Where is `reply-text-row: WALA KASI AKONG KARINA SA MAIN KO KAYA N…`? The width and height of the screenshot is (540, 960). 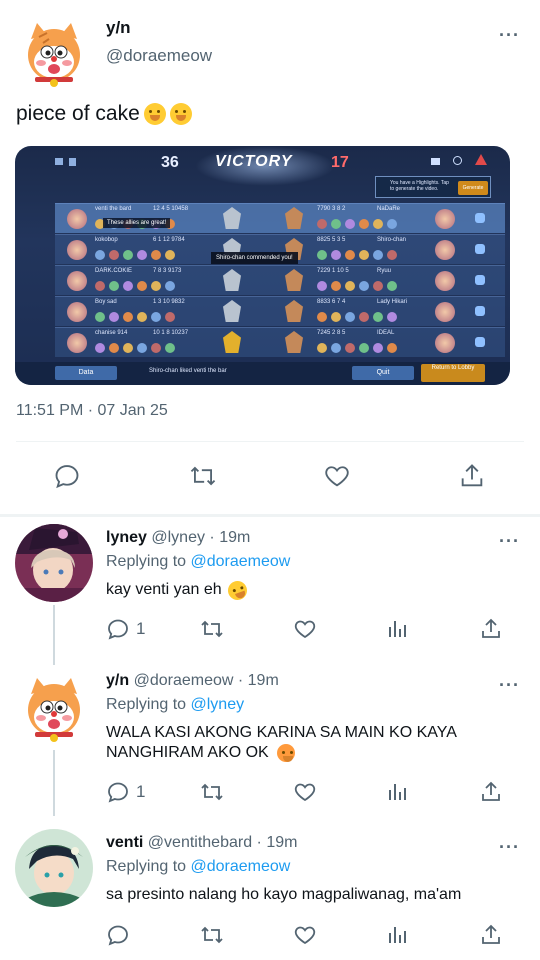 reply-text-row: WALA KASI AKONG KARINA SA MAIN KO KAYA N… is located at coordinates (286, 743).